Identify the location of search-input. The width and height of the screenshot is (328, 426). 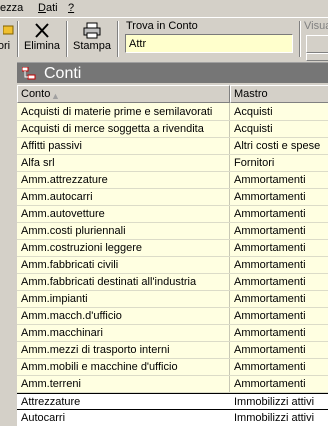
(209, 43).